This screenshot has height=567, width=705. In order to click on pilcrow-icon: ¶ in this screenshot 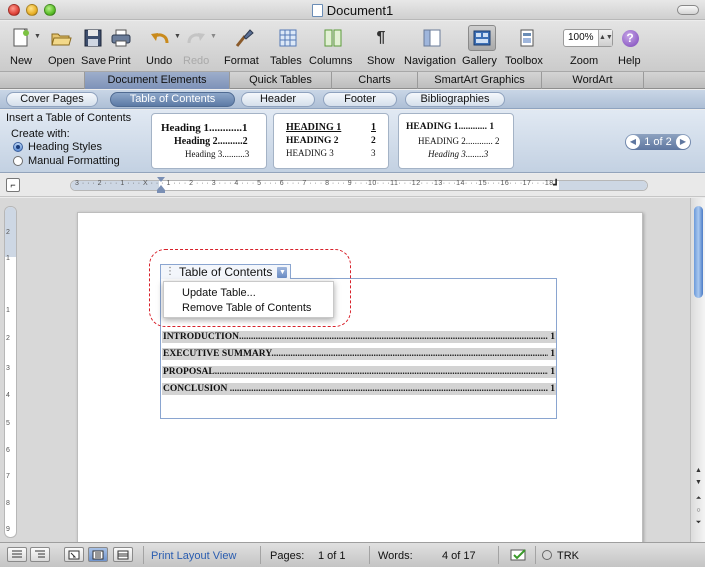, I will do `click(381, 37)`.